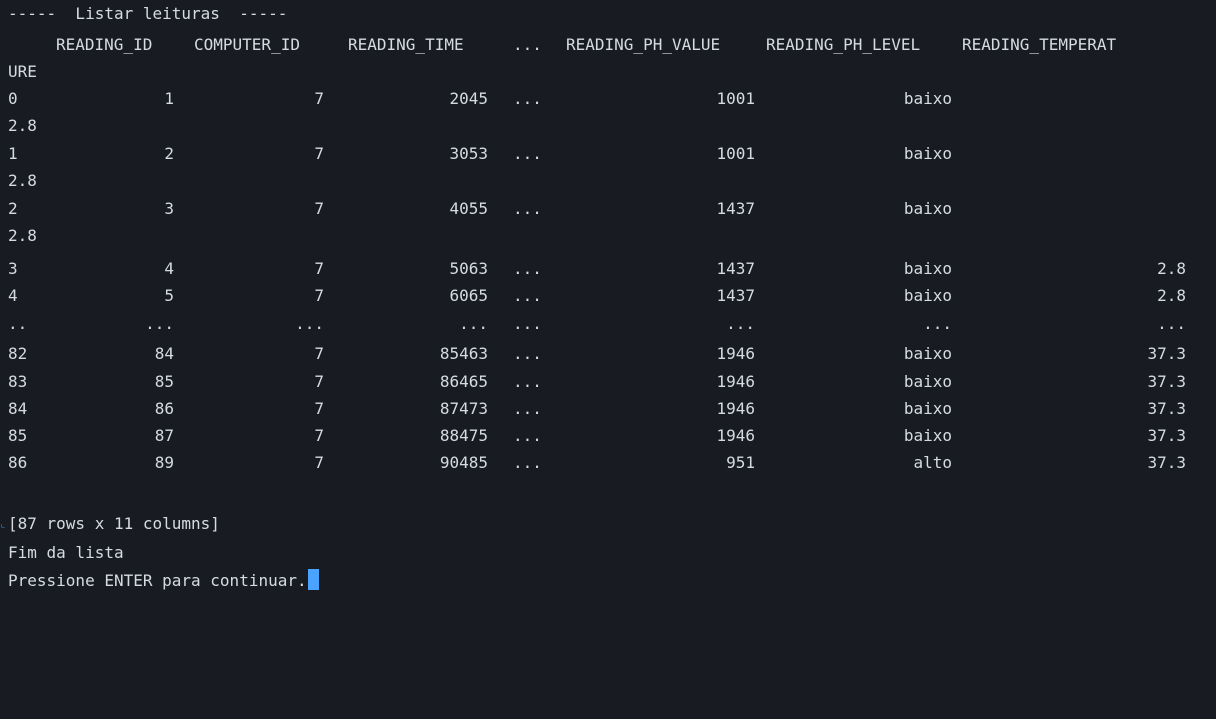  Describe the element at coordinates (608, 523) in the screenshot. I see `summary-line: ⌞ [87 rows x 11 columns]` at that location.